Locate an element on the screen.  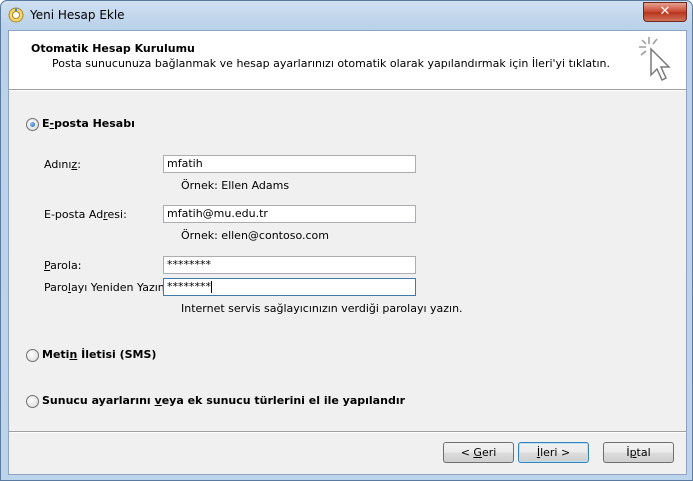
close-button: ✕ is located at coordinates (665, 12).